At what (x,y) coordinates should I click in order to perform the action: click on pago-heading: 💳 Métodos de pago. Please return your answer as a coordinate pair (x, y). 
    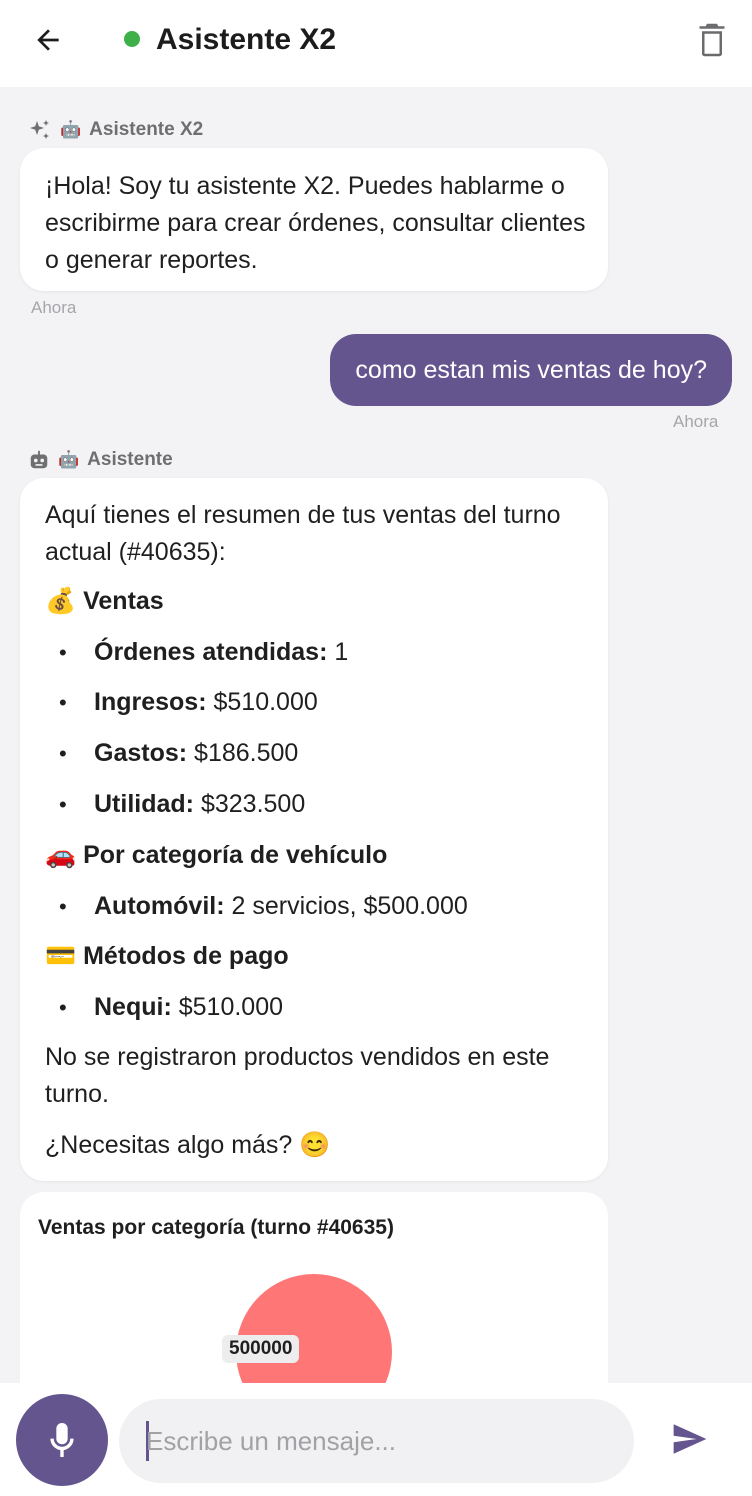
    Looking at the image, I should click on (167, 956).